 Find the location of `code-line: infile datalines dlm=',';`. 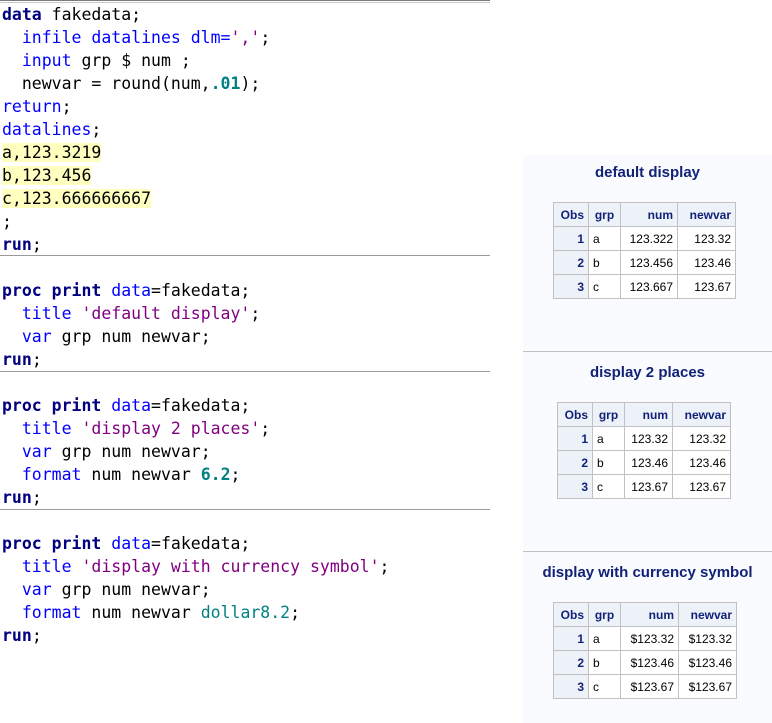

code-line: infile datalines dlm=','; is located at coordinates (136, 37).